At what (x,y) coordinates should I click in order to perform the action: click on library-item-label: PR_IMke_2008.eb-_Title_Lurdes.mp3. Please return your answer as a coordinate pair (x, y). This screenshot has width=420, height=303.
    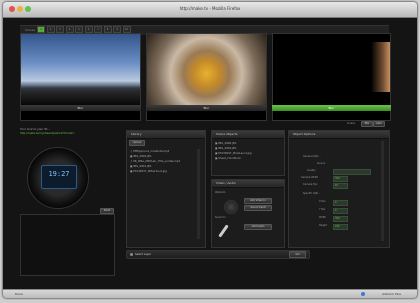
    Looking at the image, I should click on (157, 161).